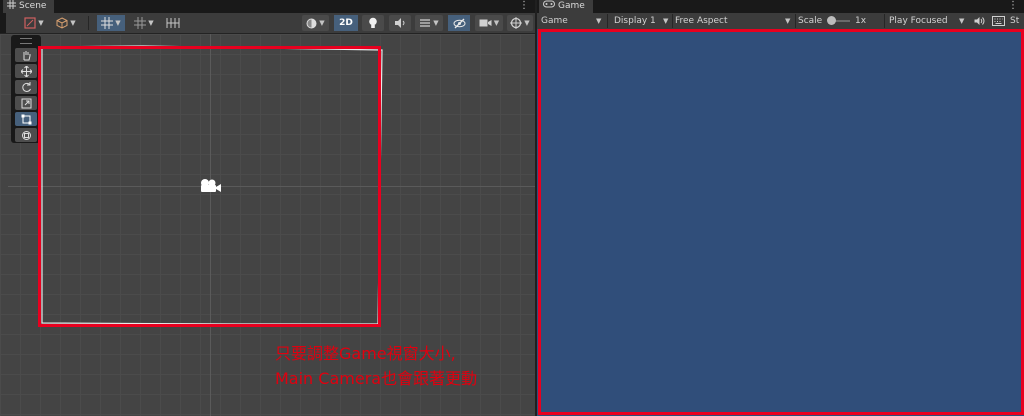 This screenshot has width=1024, height=416. I want to click on stats-button: St, so click(1014, 21).